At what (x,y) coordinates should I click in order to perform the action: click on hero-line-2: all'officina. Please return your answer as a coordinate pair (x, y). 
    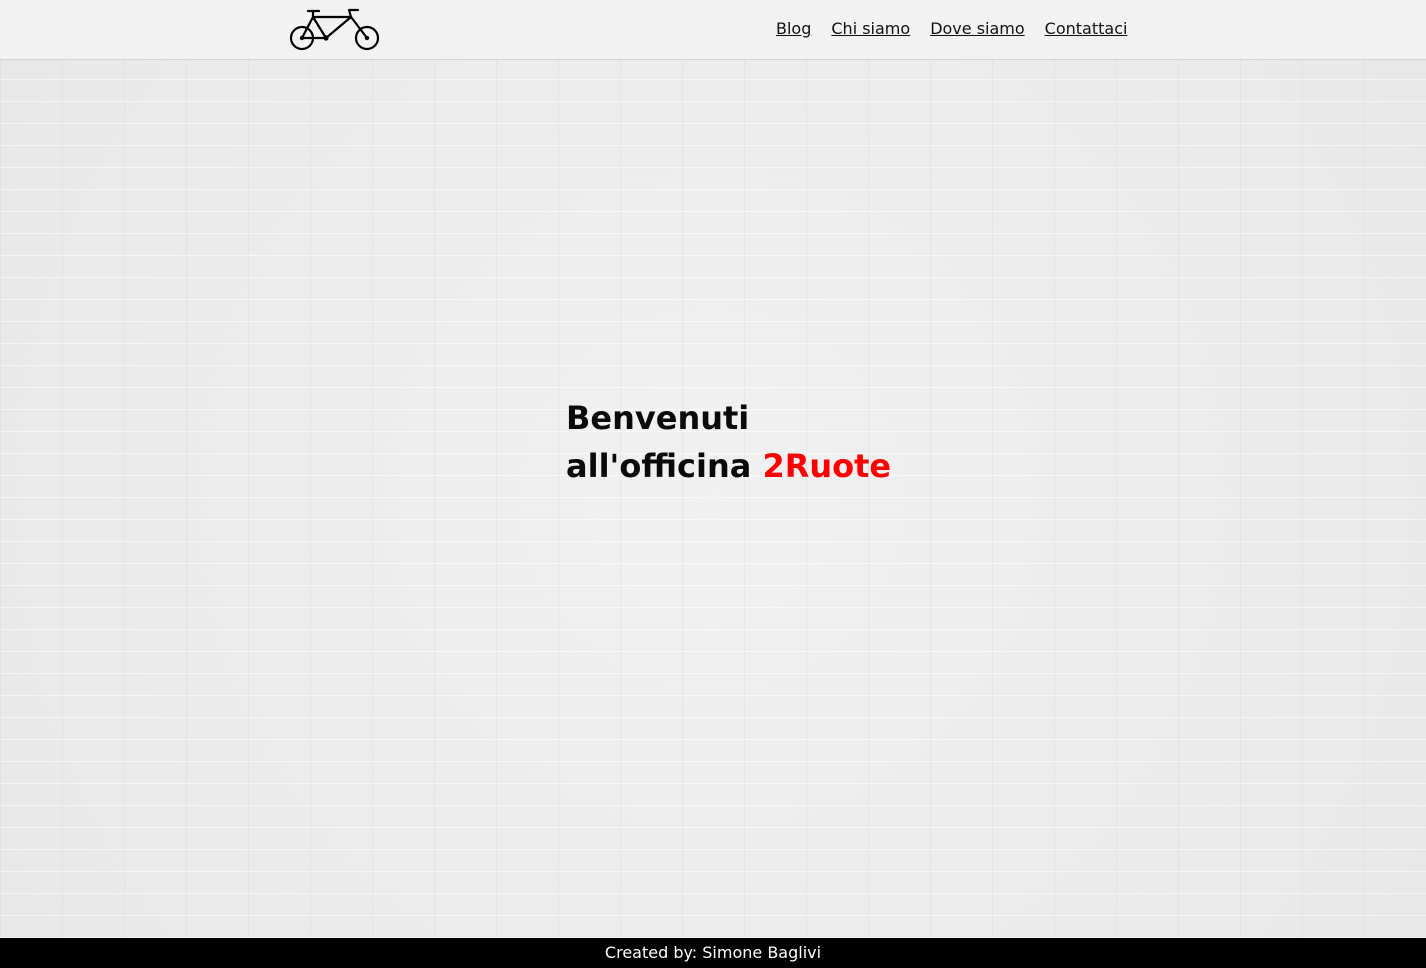
    Looking at the image, I should click on (659, 466).